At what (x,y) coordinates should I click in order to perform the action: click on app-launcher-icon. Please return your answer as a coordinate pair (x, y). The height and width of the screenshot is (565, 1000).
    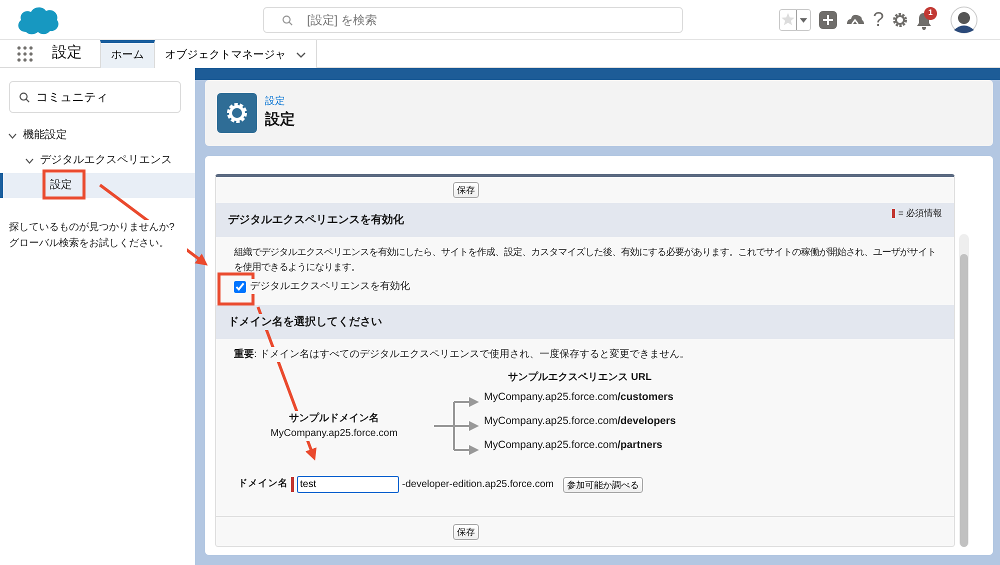
    Looking at the image, I should click on (25, 54).